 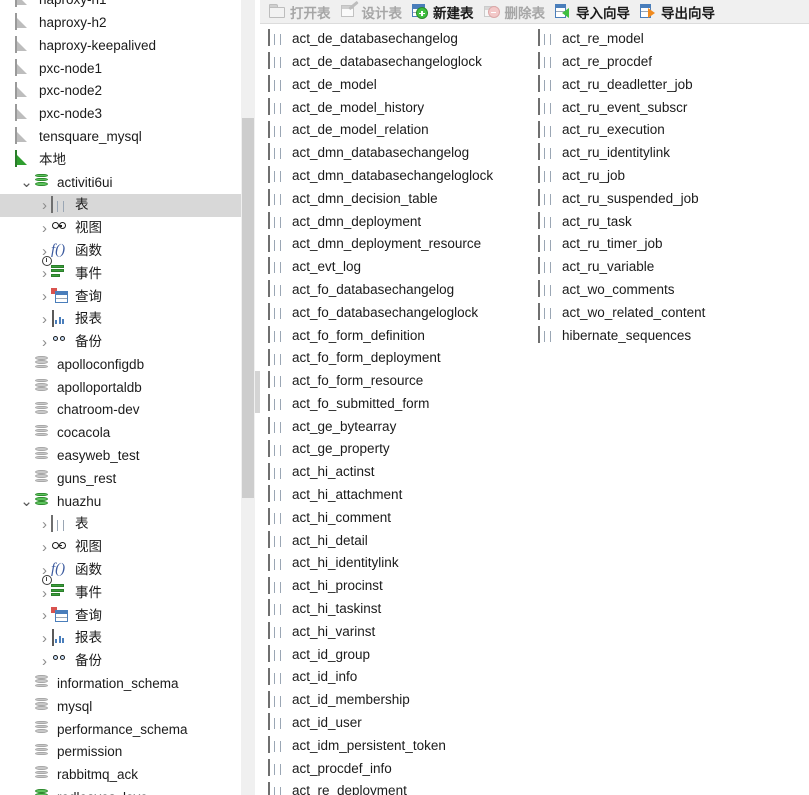 I want to click on tree-item-activiti6ui: ⌄ activiti6ui, so click(x=127, y=182).